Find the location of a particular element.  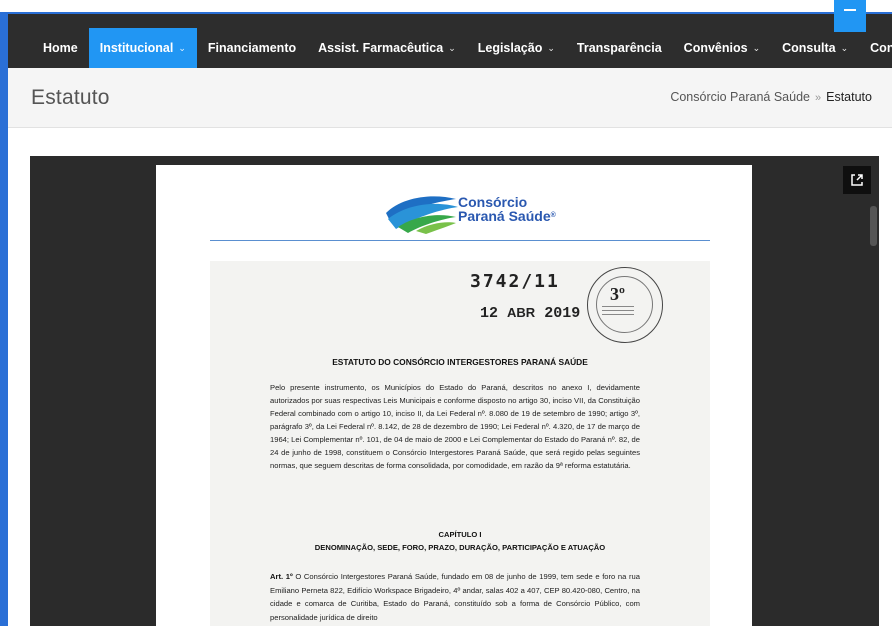

registry-number: 3742/11 is located at coordinates (515, 281).